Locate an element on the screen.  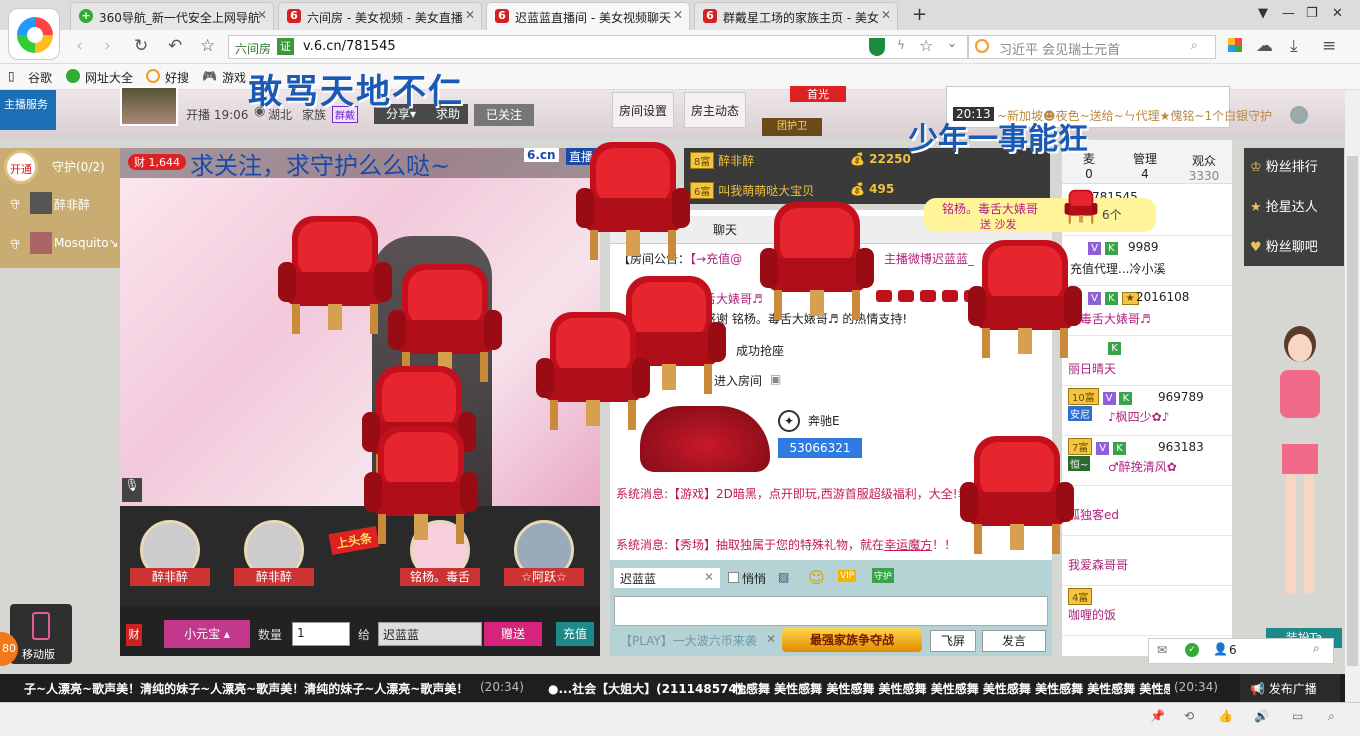
user-row: 我爱森哥哥 is located at coordinates (1147, 561).